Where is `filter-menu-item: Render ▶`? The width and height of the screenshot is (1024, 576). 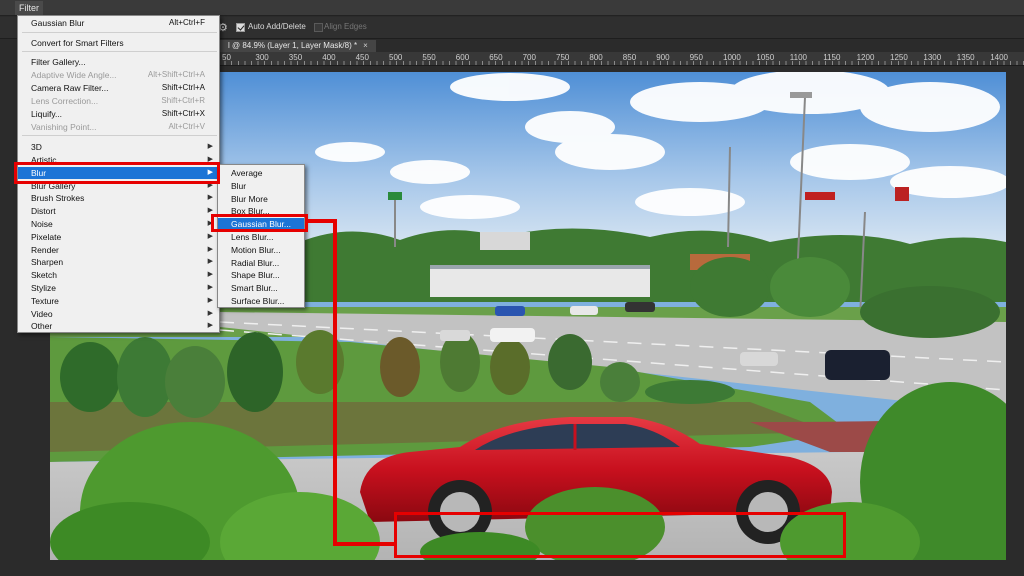
filter-menu-item: Render ▶ is located at coordinates (118, 250).